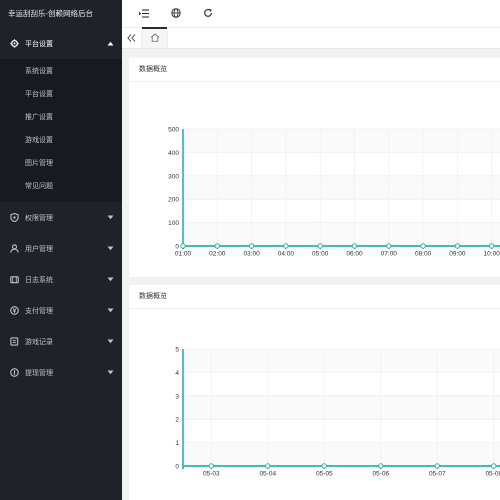  Describe the element at coordinates (61, 186) in the screenshot. I see `submenu-item-faq: 常见问题` at that location.